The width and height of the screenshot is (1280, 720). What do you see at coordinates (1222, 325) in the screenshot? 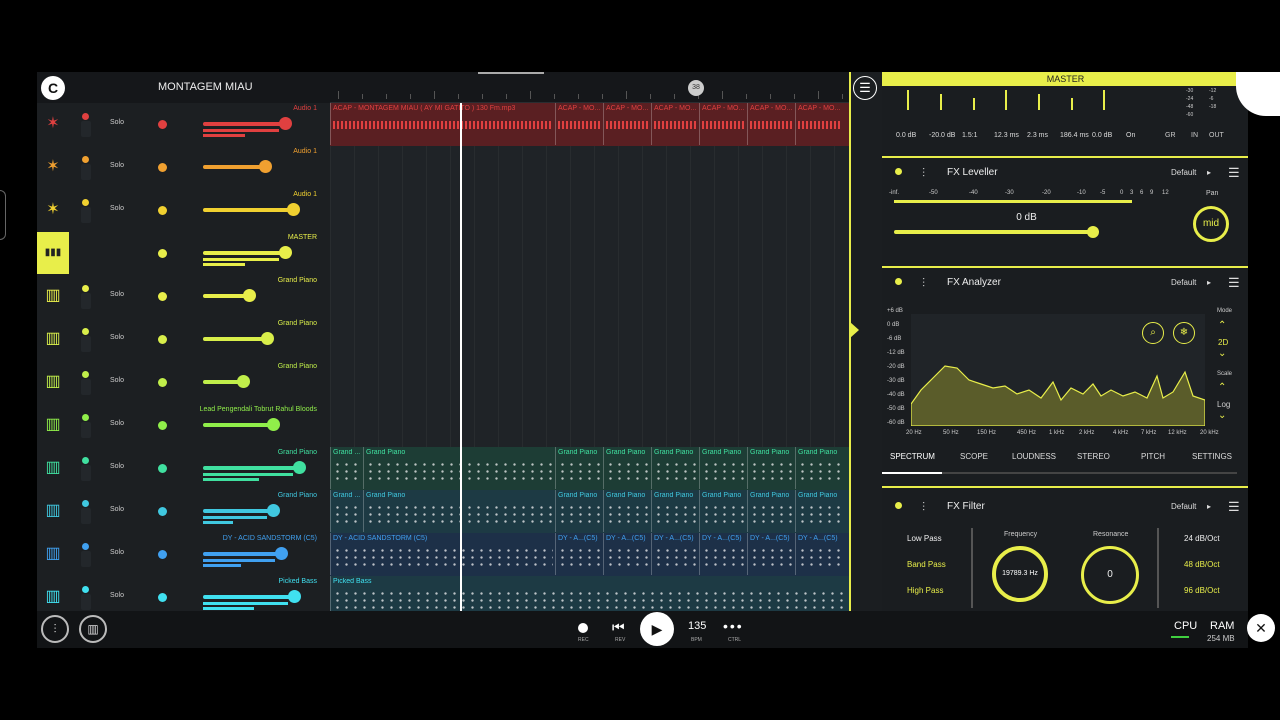
I see `mode-up-icon: ⌃` at bounding box center [1222, 325].